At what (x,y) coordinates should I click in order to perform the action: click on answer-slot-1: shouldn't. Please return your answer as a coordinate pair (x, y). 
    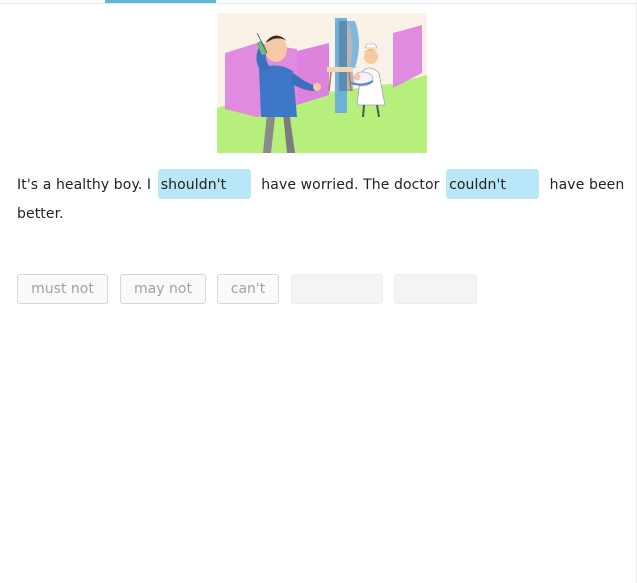
    Looking at the image, I should click on (204, 184).